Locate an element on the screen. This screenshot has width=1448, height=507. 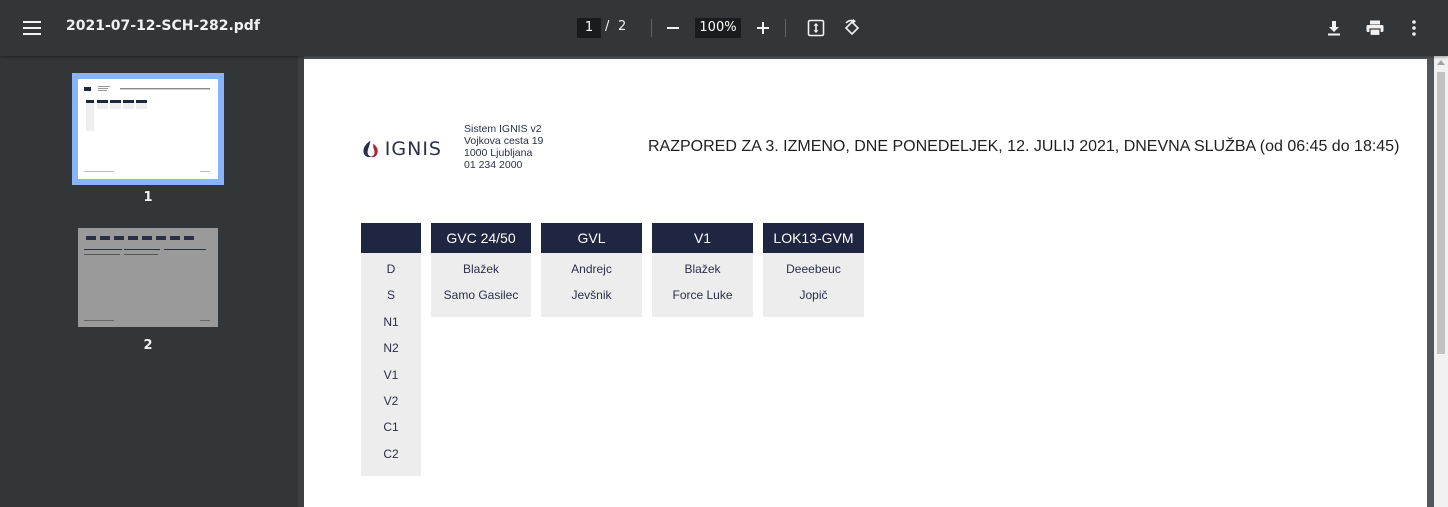
more-options-button is located at coordinates (1414, 28).